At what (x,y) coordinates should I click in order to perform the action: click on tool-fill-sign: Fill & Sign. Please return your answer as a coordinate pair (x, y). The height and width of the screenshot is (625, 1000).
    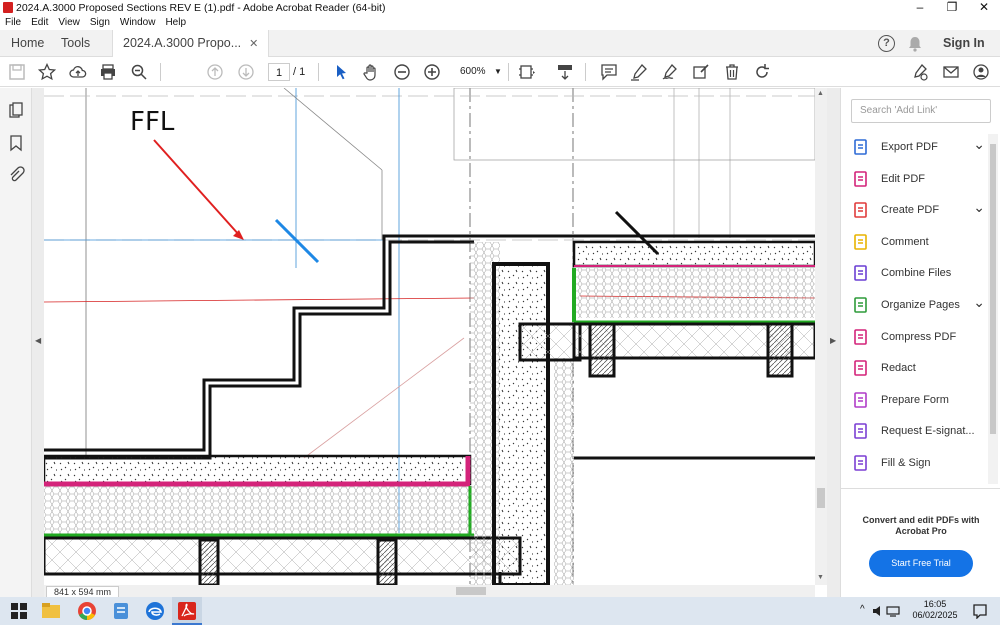
    Looking at the image, I should click on (921, 463).